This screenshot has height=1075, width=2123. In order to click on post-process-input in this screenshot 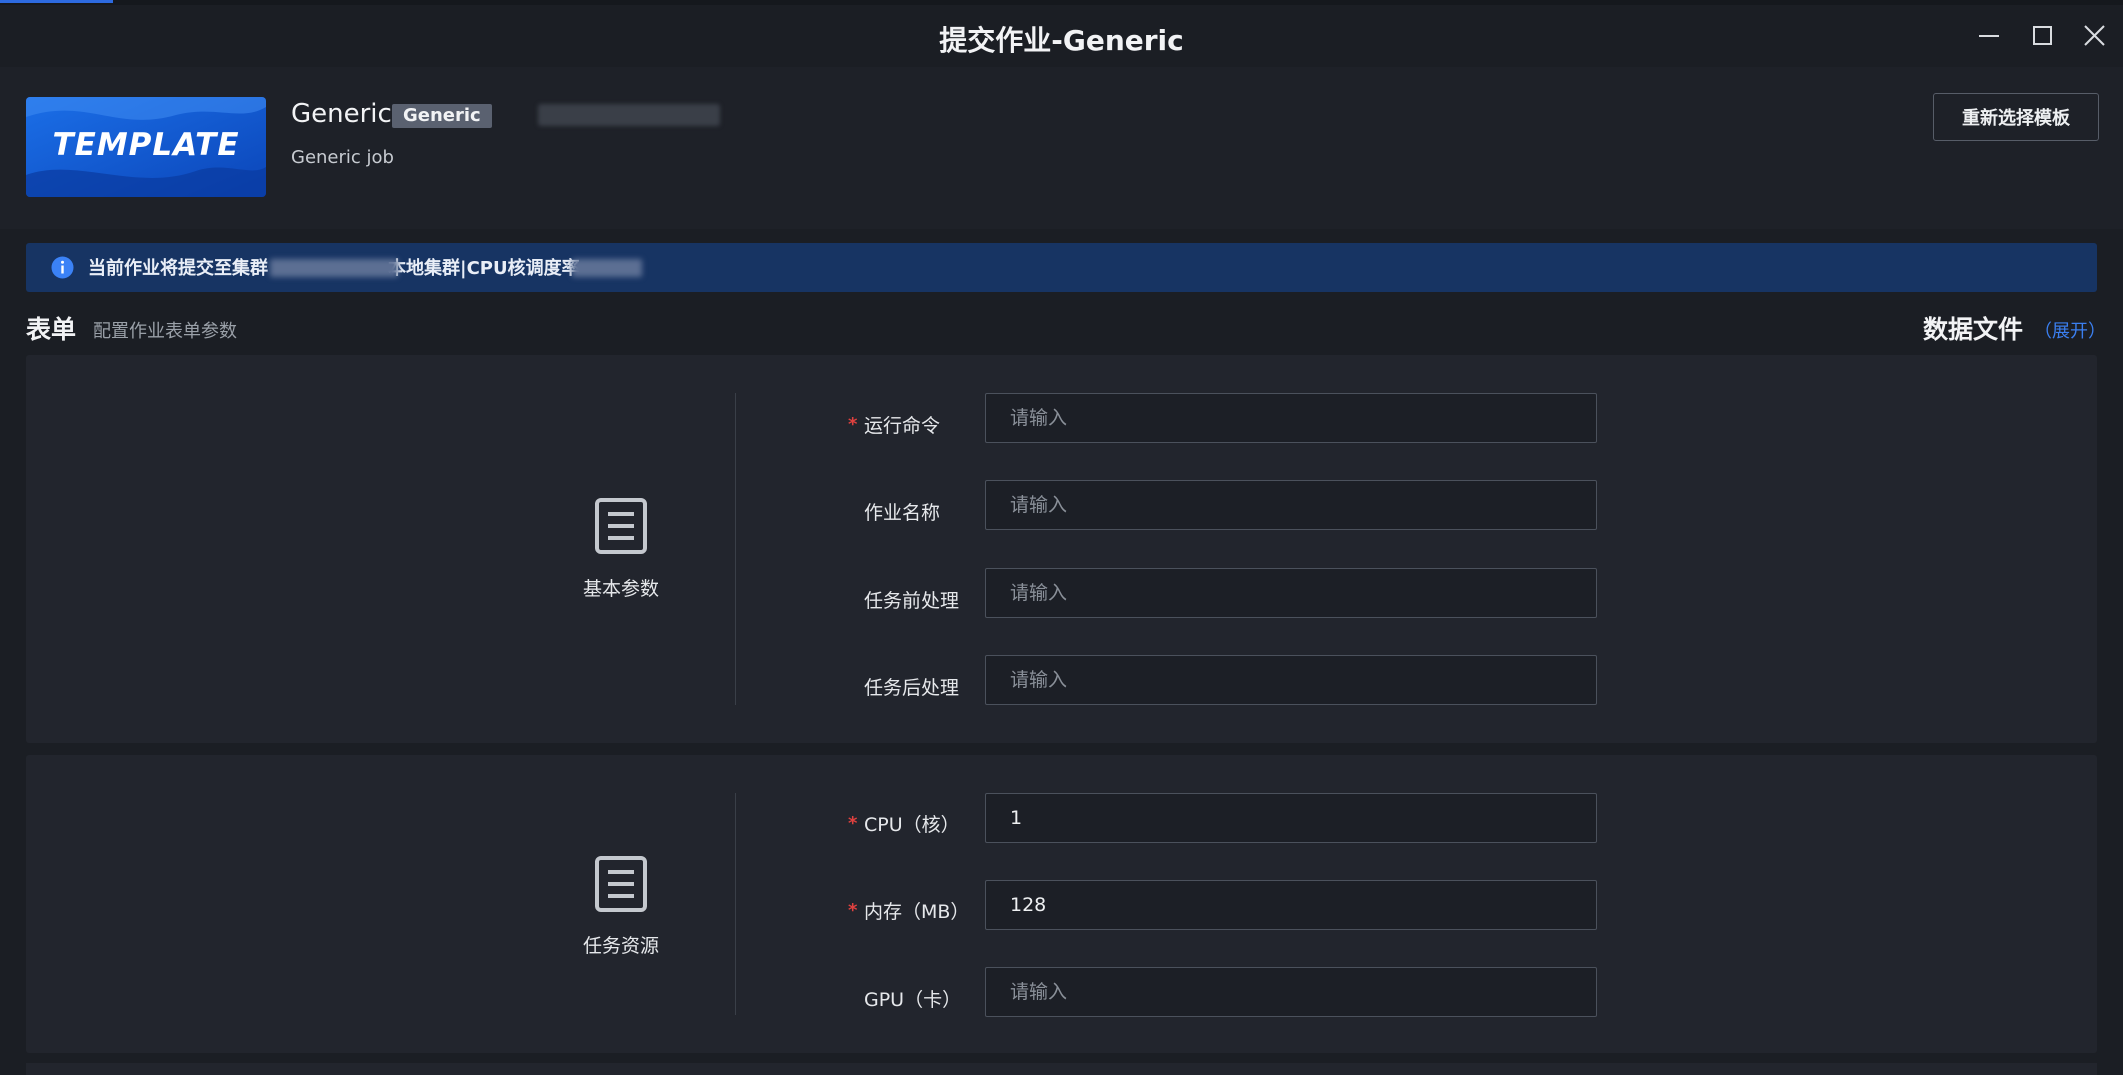, I will do `click(1291, 680)`.